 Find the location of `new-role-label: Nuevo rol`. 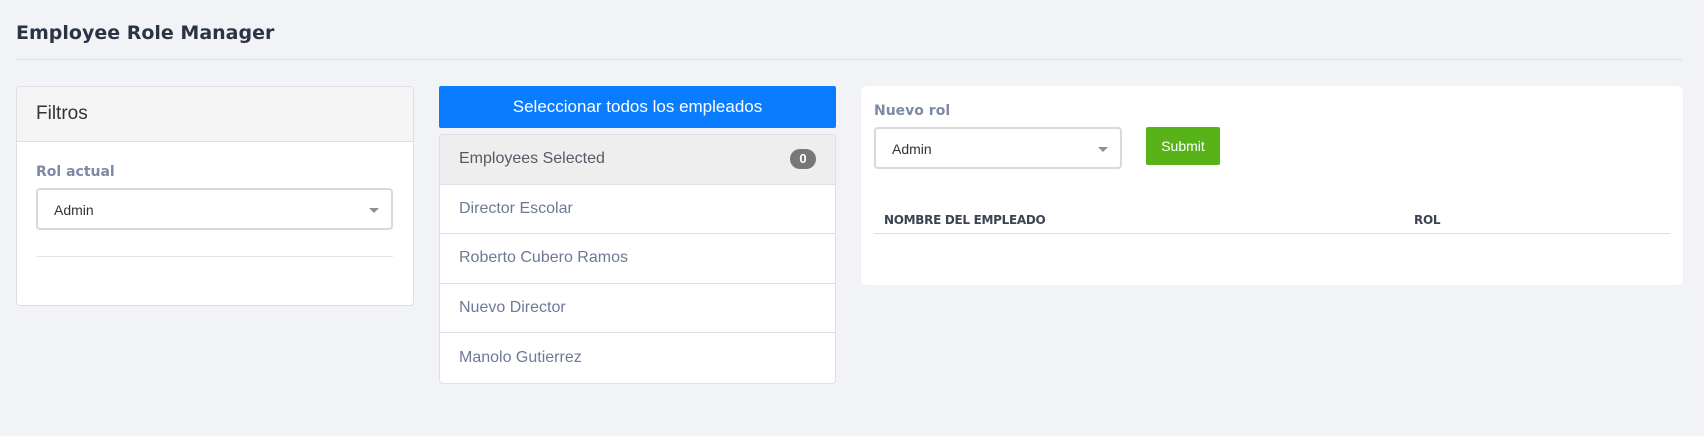

new-role-label: Nuevo rol is located at coordinates (912, 111).